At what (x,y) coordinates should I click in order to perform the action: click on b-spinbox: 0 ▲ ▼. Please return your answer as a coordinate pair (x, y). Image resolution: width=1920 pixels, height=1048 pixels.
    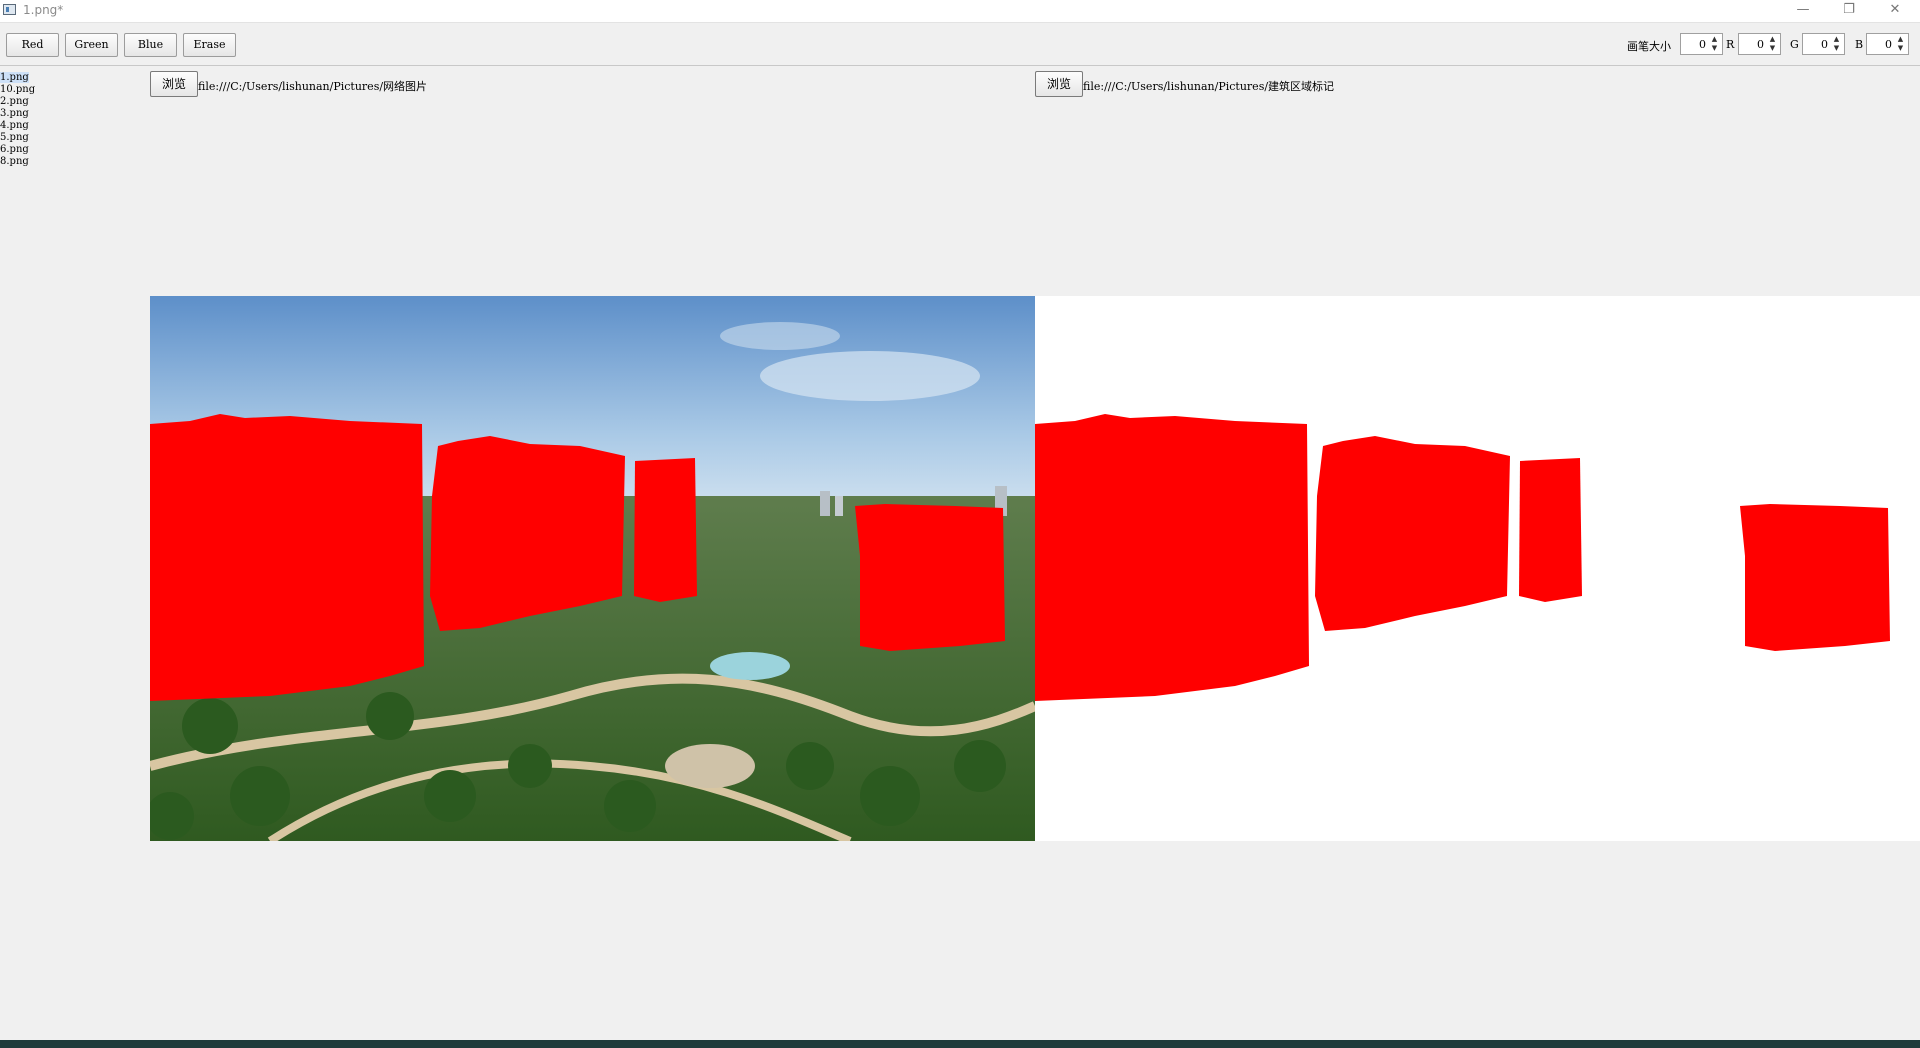
    Looking at the image, I should click on (1887, 44).